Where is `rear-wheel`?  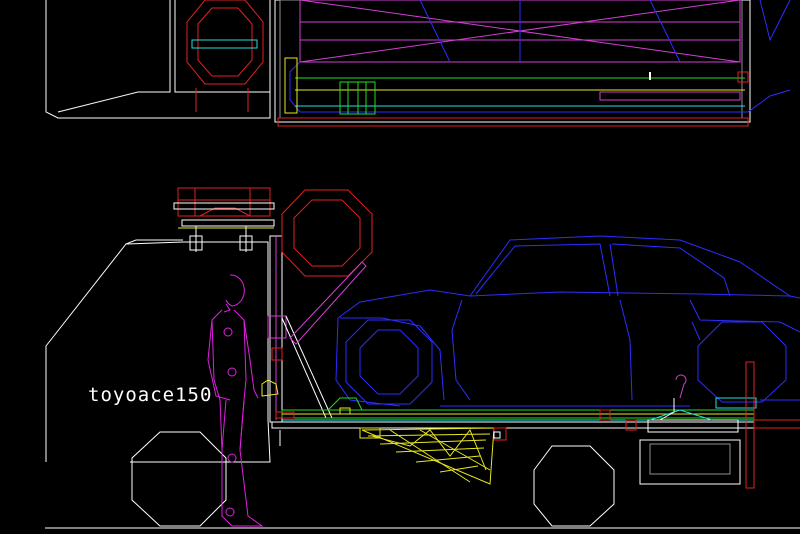 rear-wheel is located at coordinates (574, 486).